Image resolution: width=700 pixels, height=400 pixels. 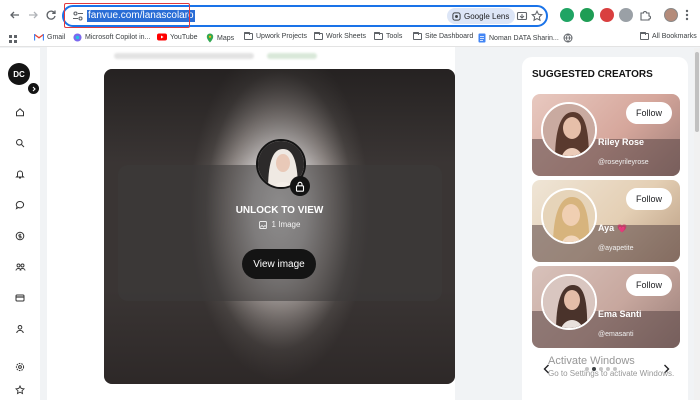 I want to click on profile-avatar, so click(x=671, y=15).